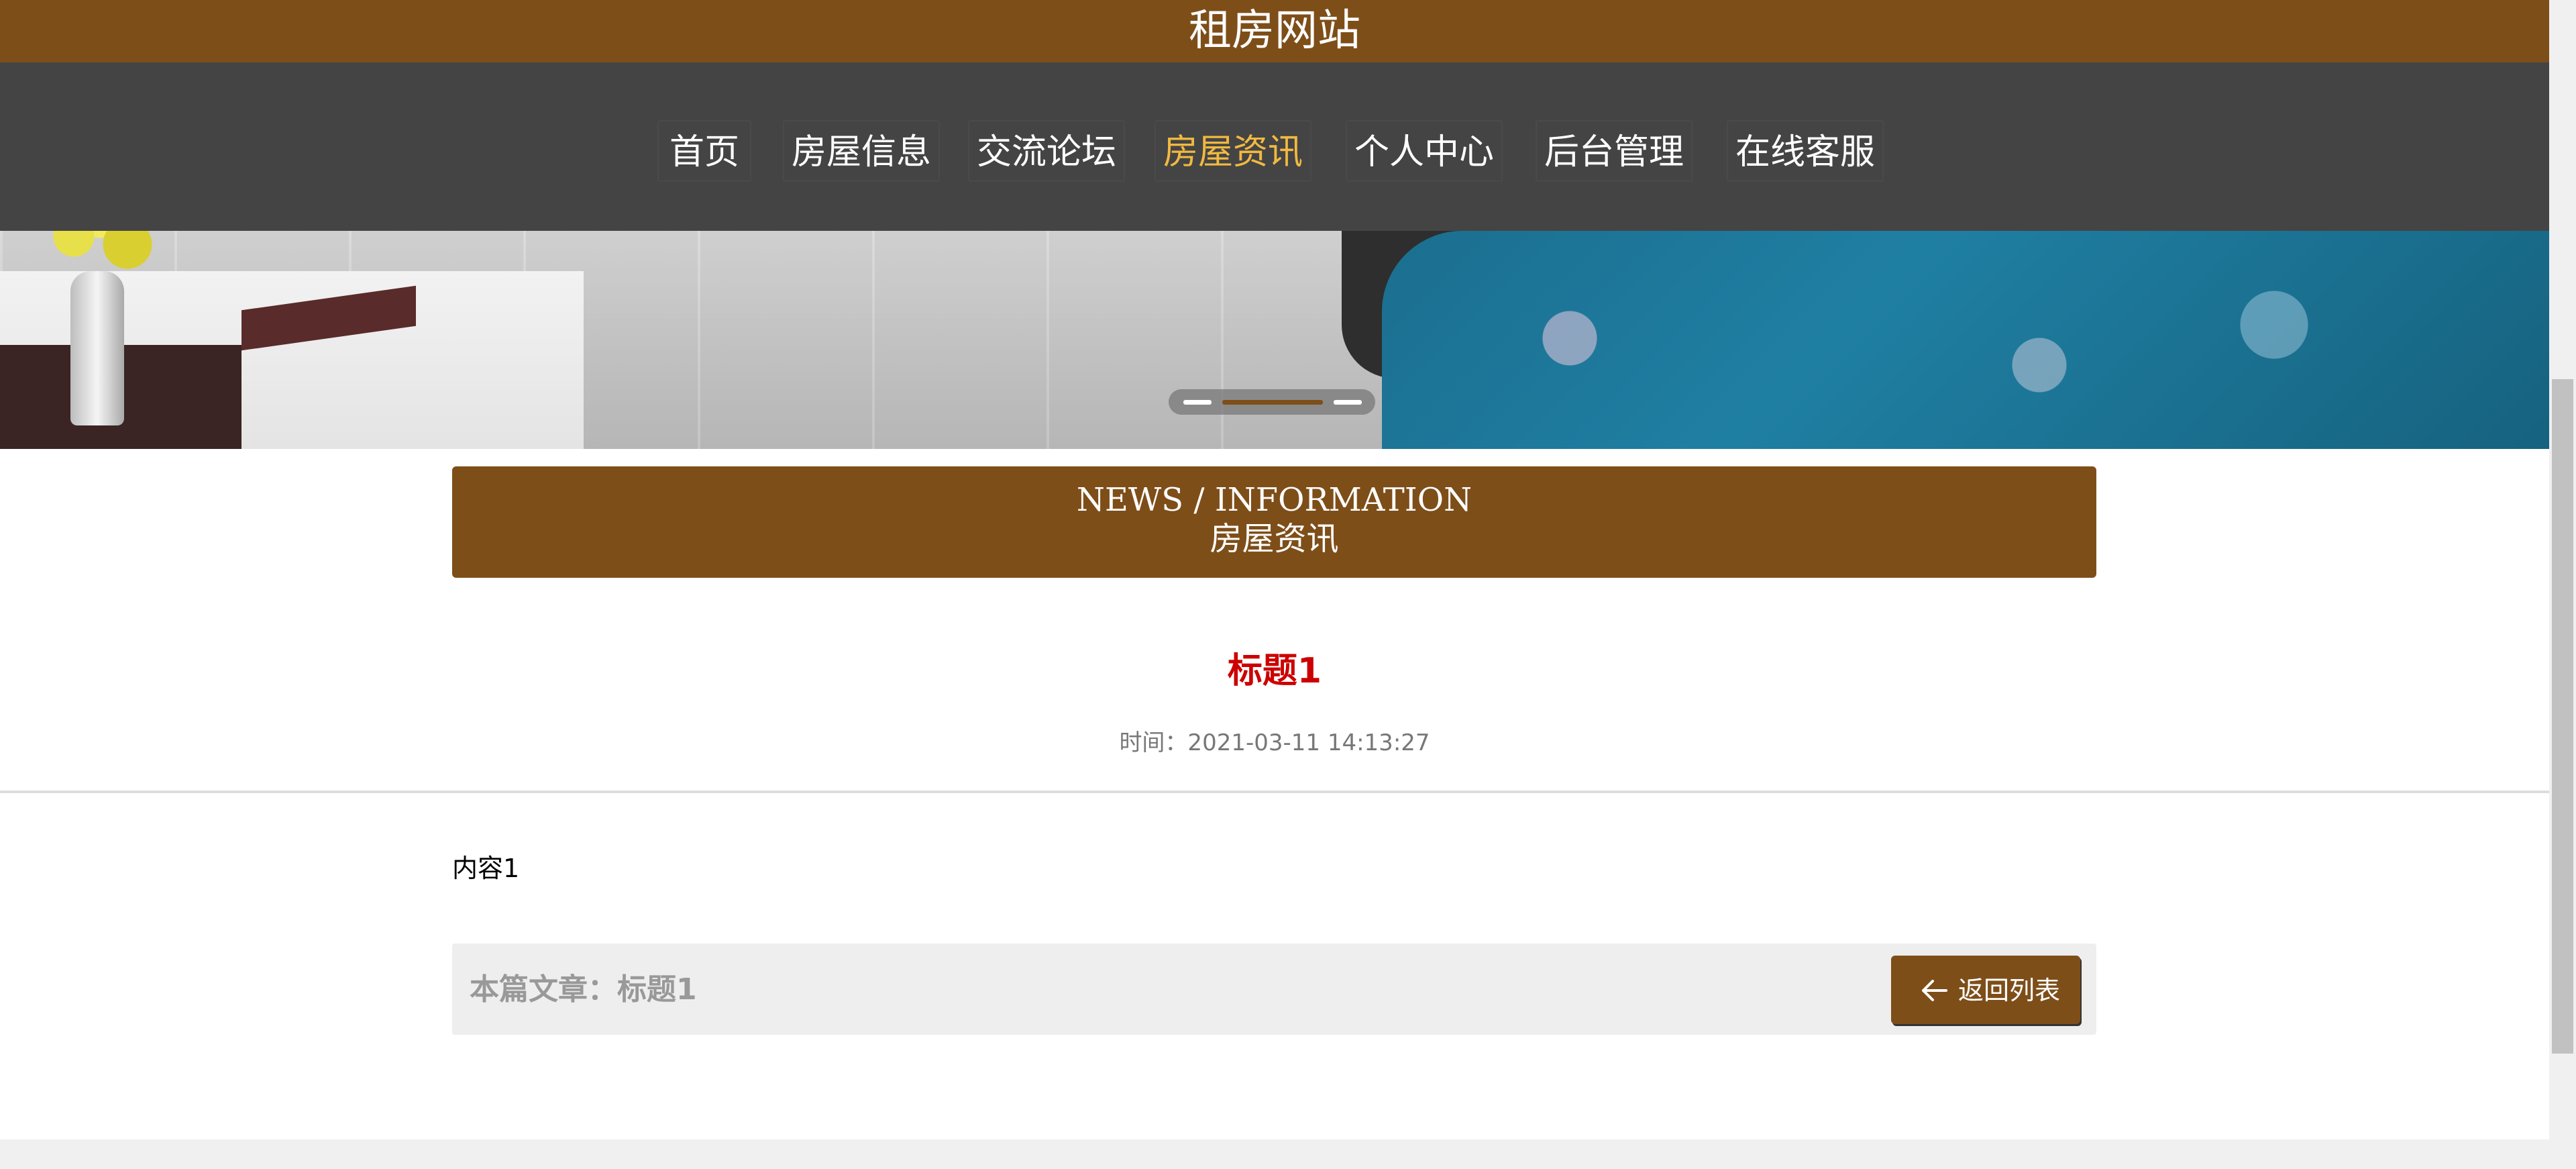  I want to click on nav-item-house-news: 房屋资讯, so click(1233, 151).